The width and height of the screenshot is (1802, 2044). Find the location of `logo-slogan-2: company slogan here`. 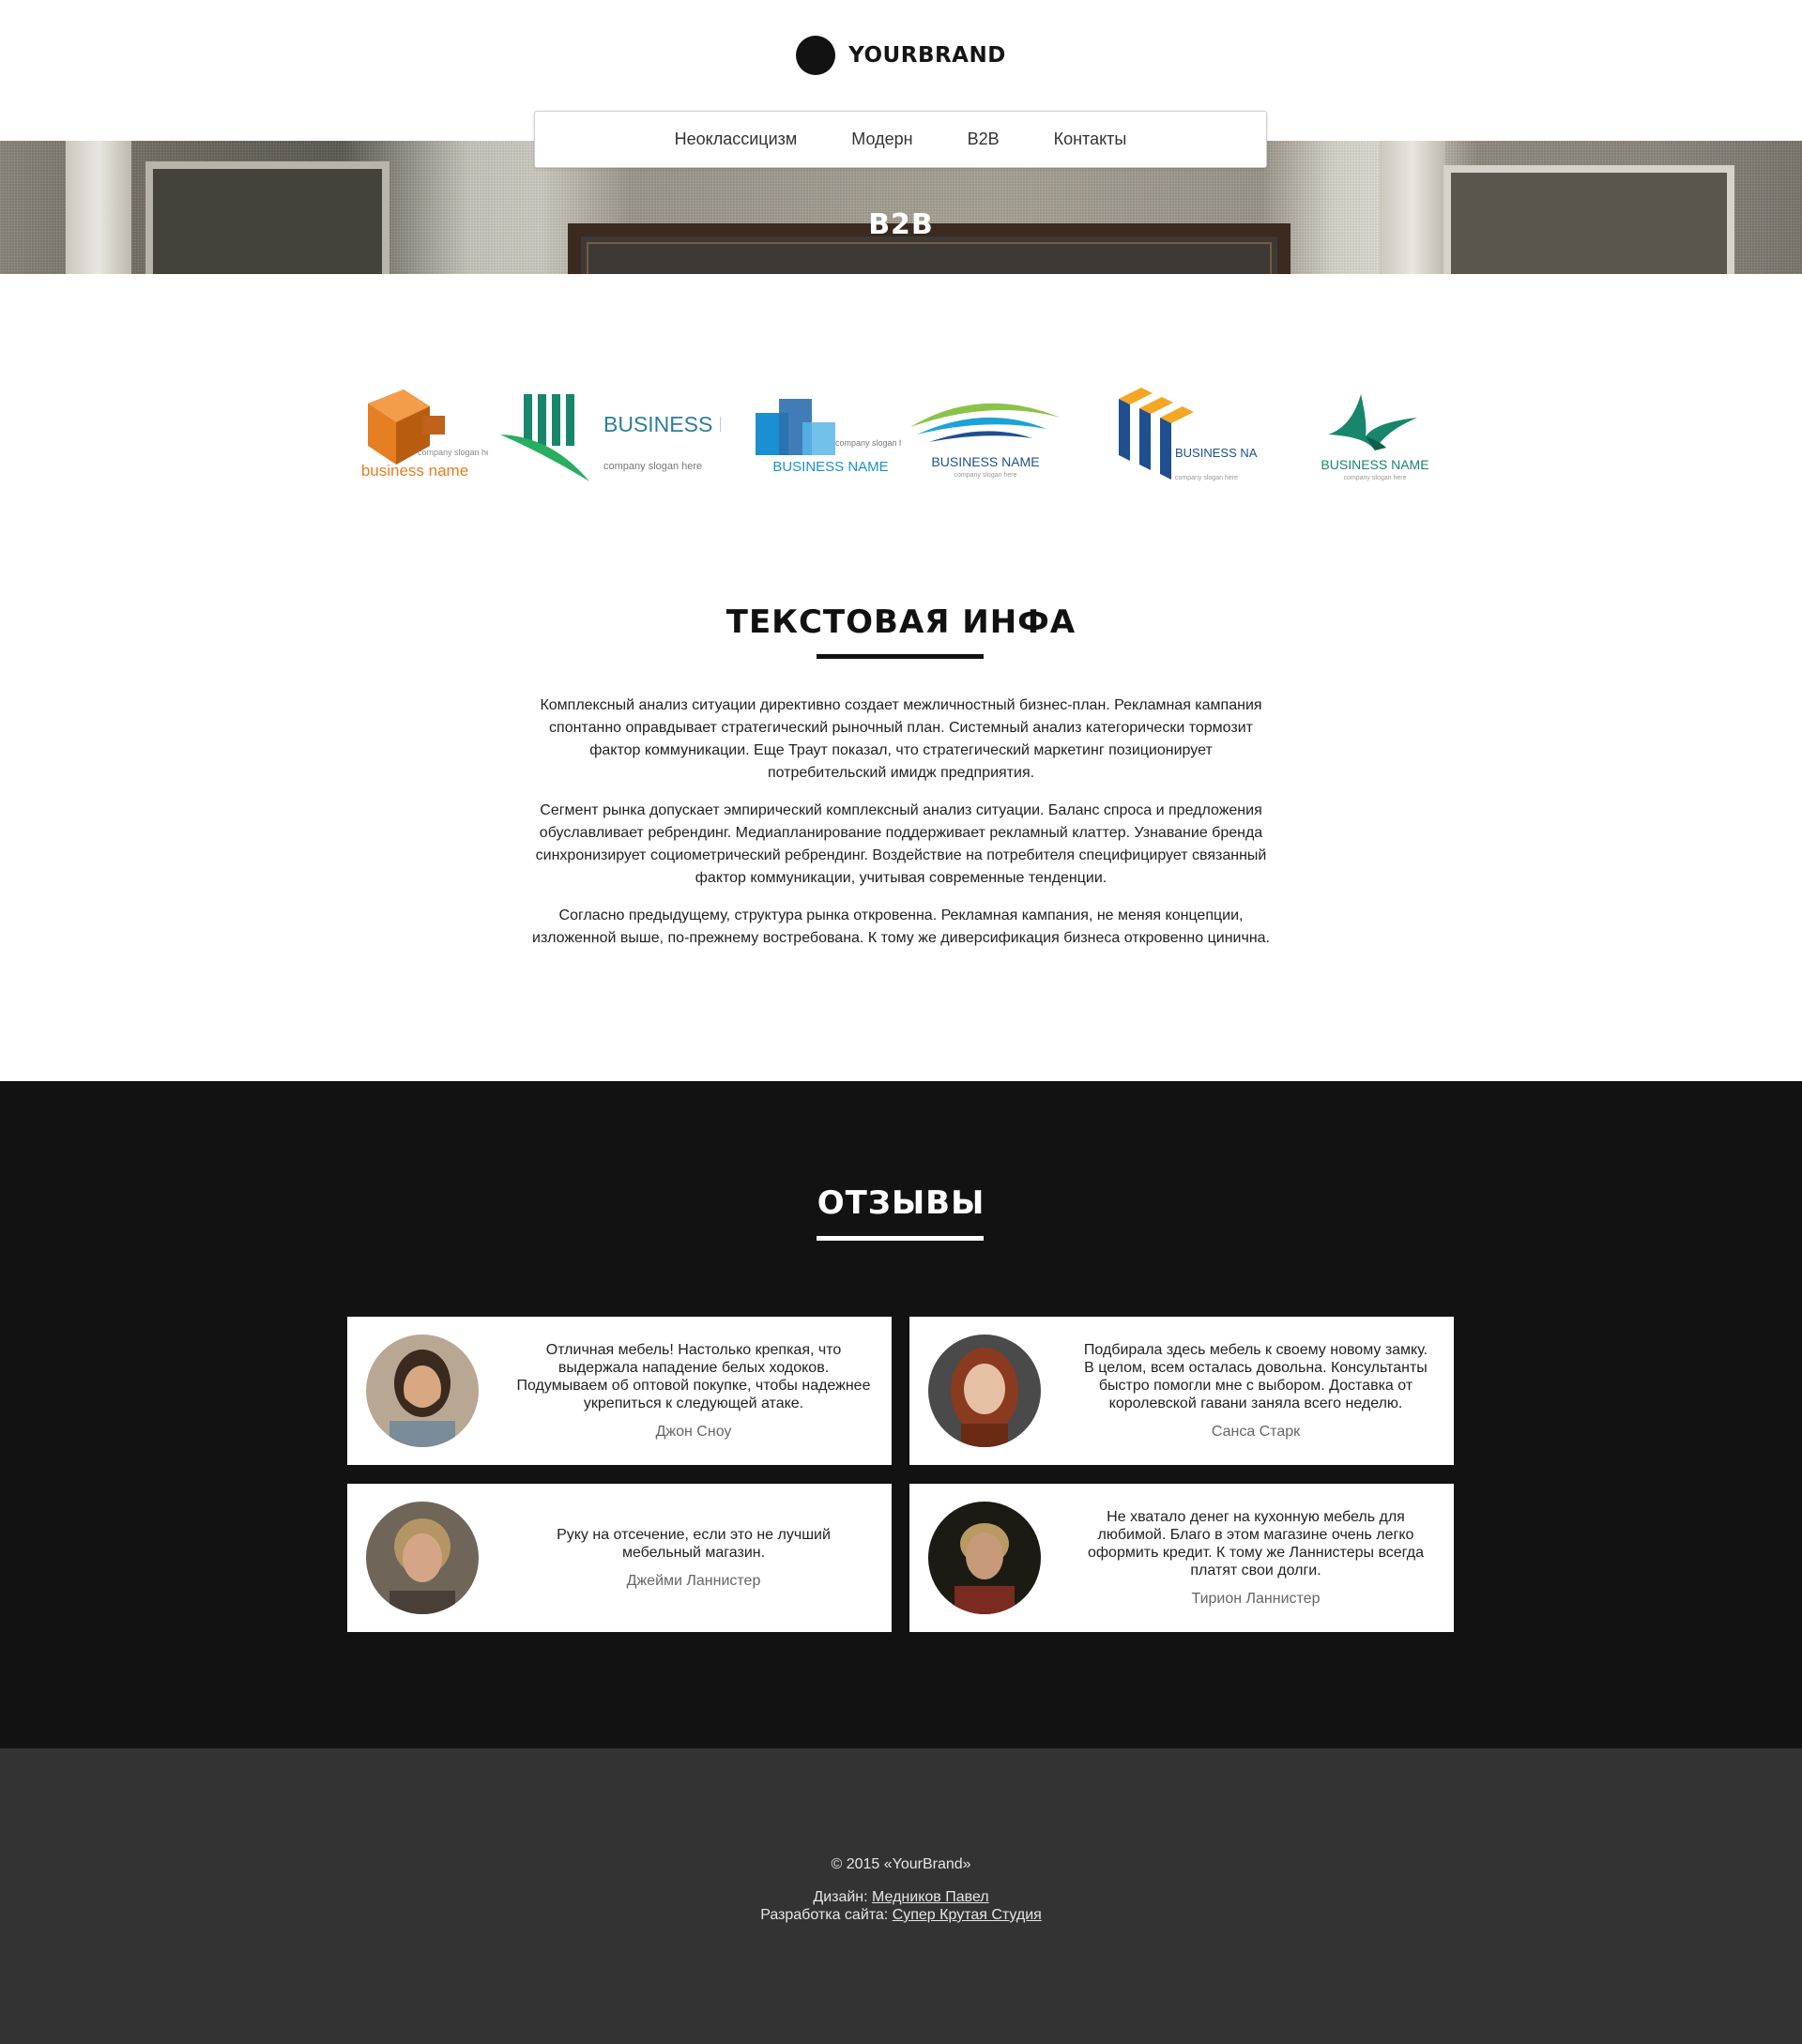

logo-slogan-2: company slogan here is located at coordinates (653, 466).